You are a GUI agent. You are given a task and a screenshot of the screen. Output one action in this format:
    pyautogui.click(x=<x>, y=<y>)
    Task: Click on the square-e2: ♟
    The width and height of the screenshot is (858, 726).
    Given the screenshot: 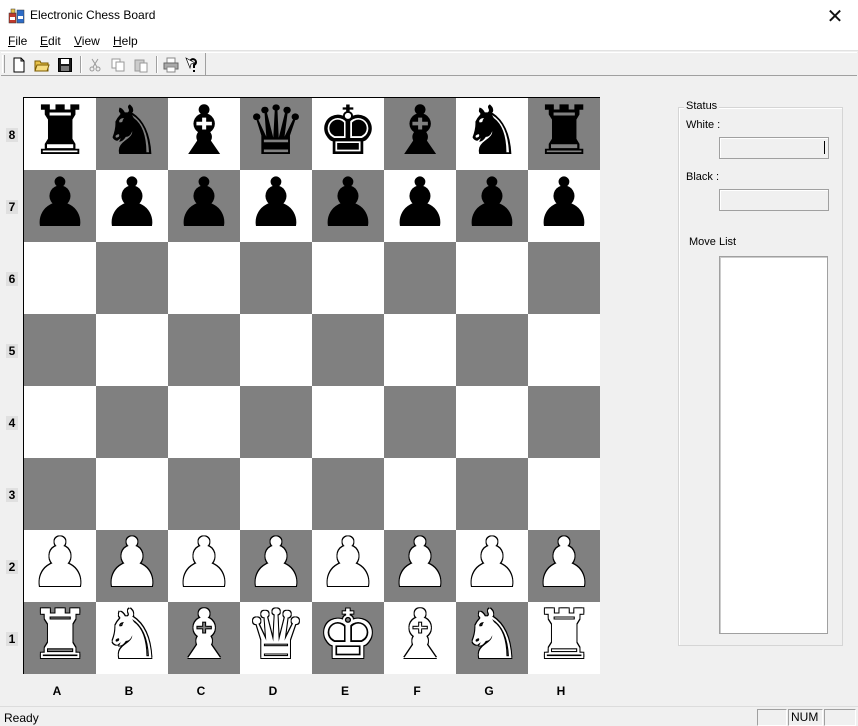 What is the action you would take?
    pyautogui.click(x=348, y=566)
    